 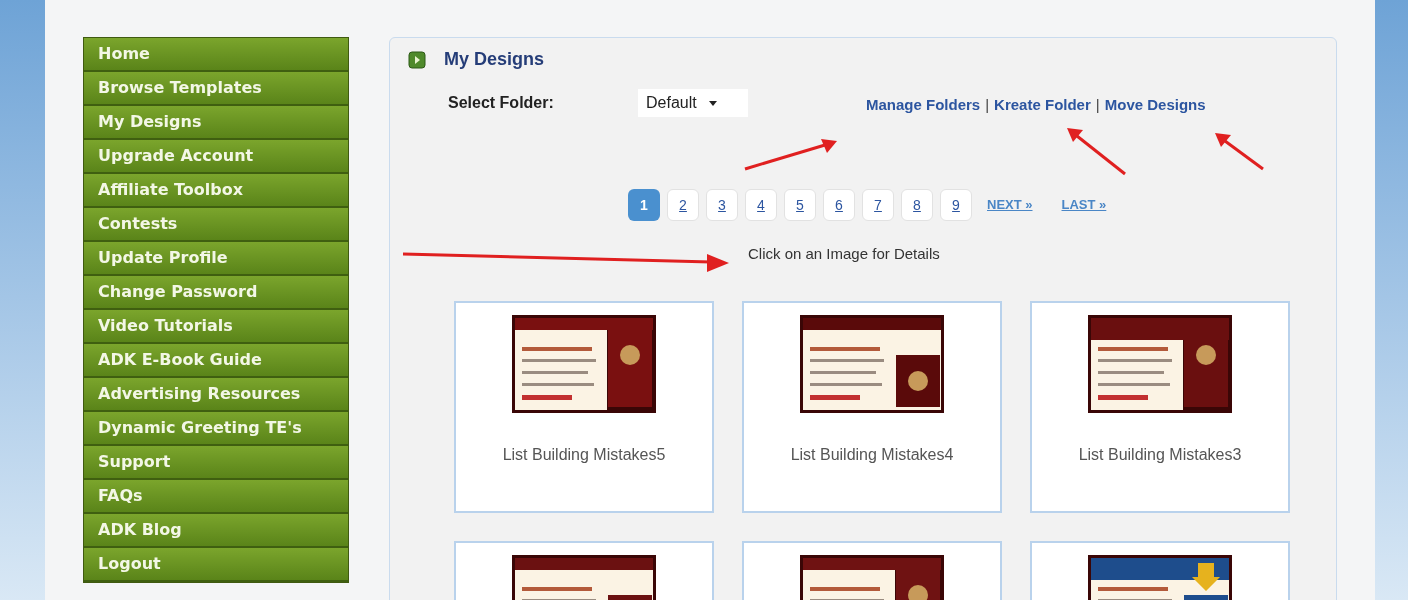 What do you see at coordinates (872, 406) in the screenshot?
I see `design-card: List Building Mistakes4` at bounding box center [872, 406].